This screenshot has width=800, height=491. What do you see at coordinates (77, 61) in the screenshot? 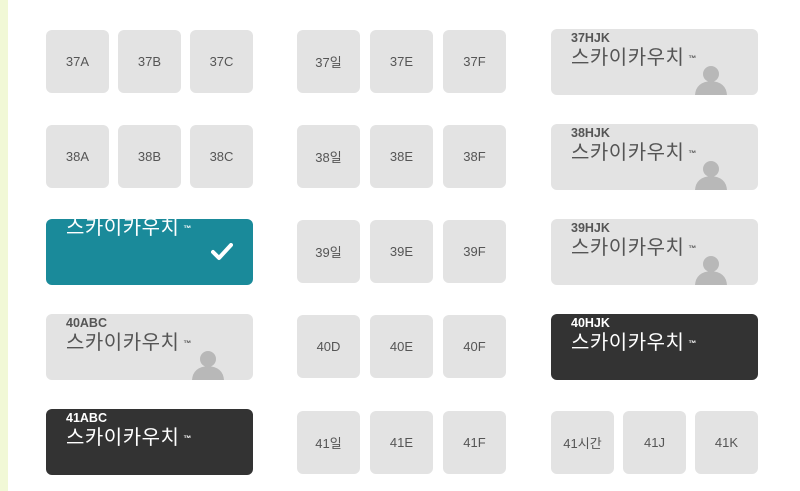
I see `seat-37a: 37A` at bounding box center [77, 61].